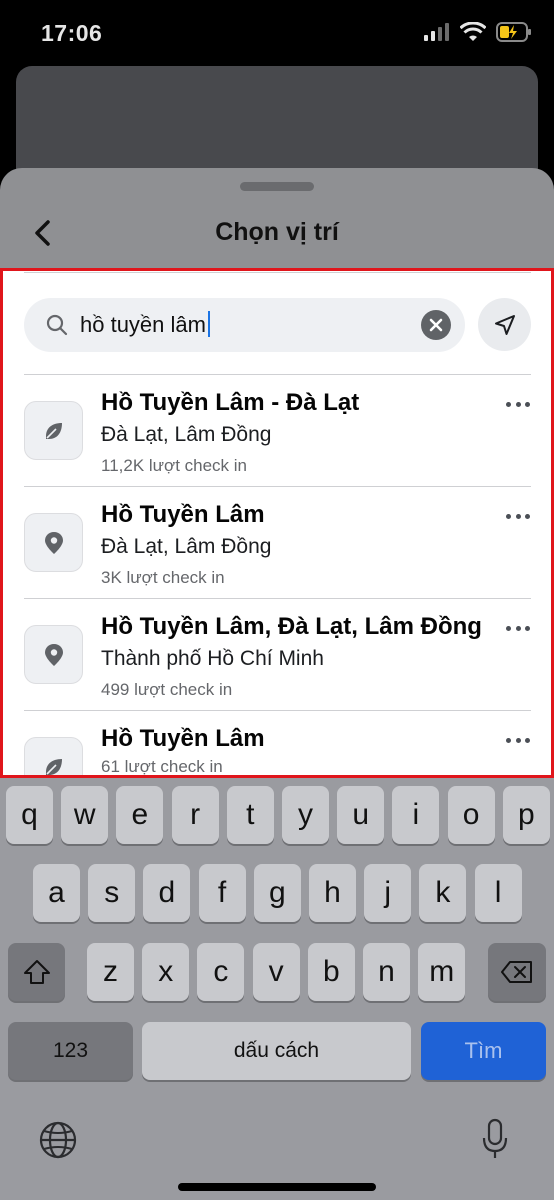  What do you see at coordinates (276, 972) in the screenshot?
I see `key-v: v` at bounding box center [276, 972].